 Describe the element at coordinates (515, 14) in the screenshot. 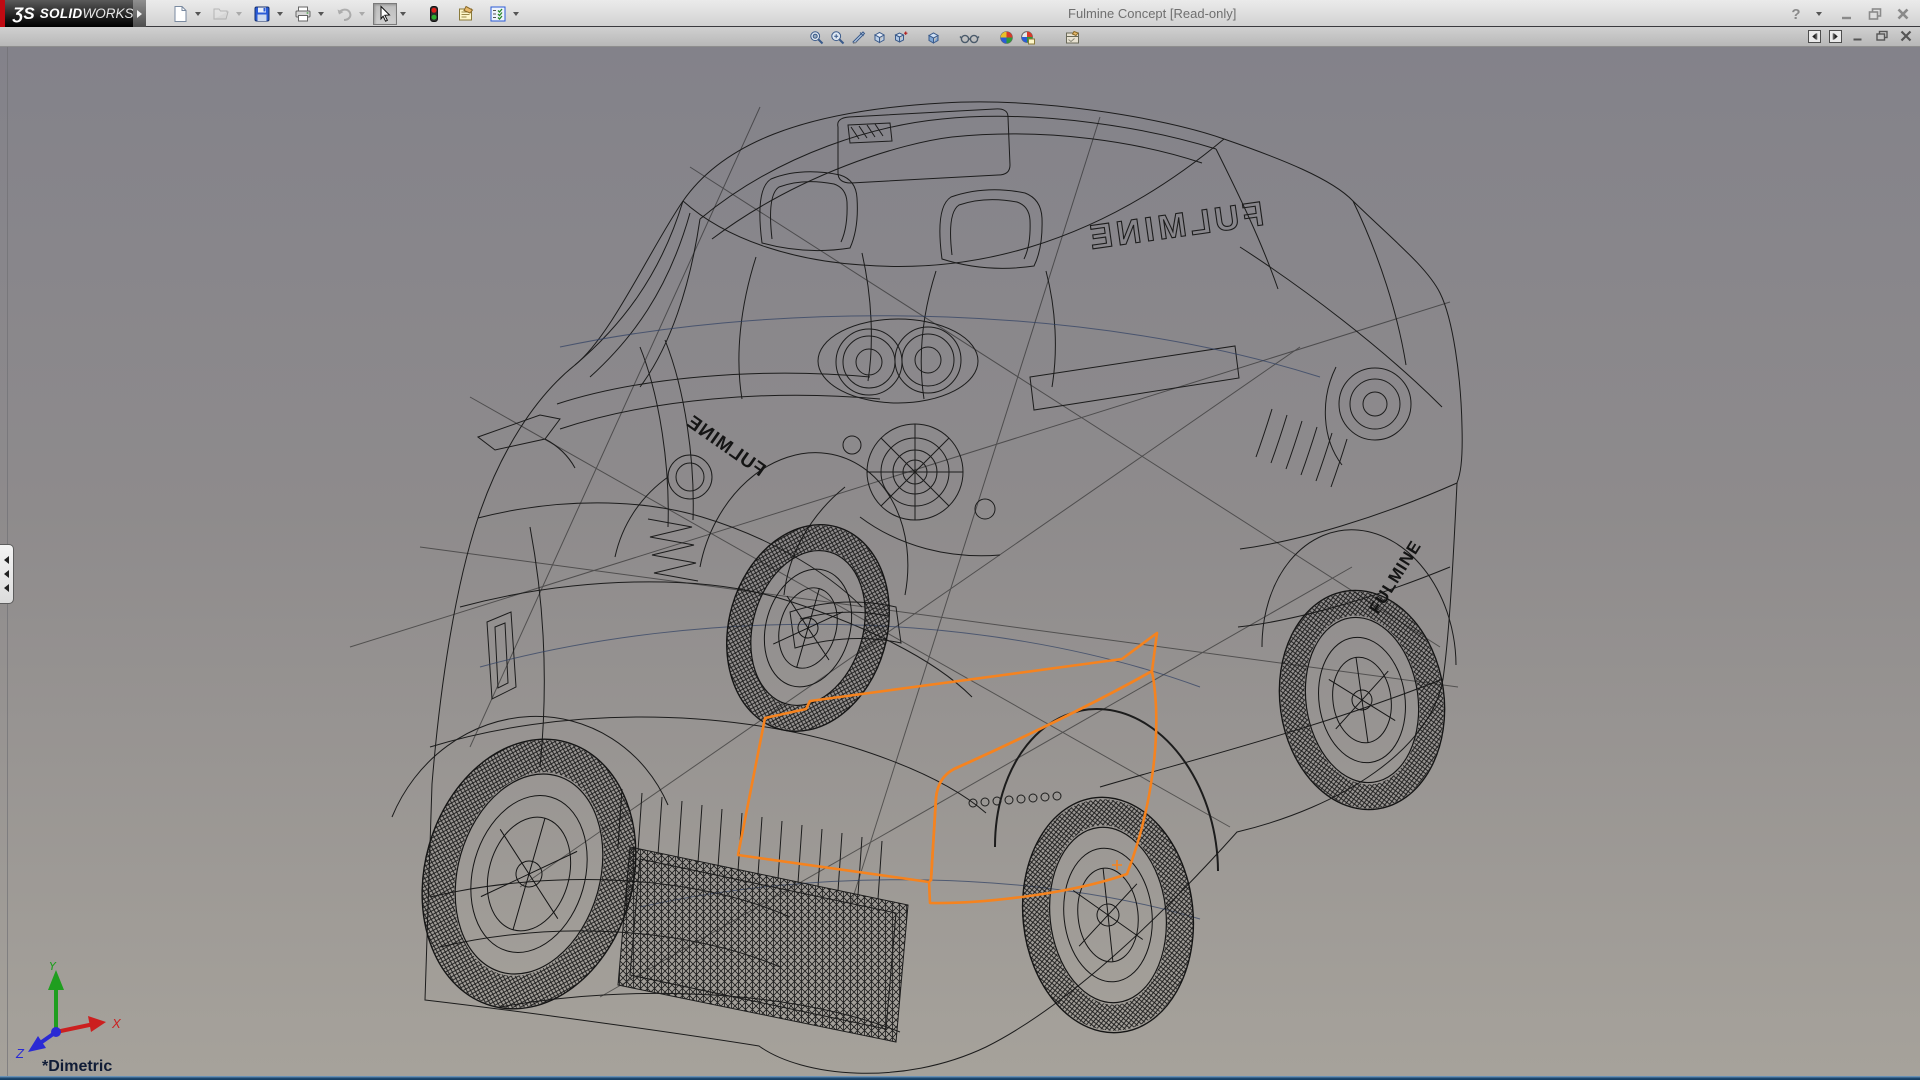

I see `design-checker-dropdown` at that location.